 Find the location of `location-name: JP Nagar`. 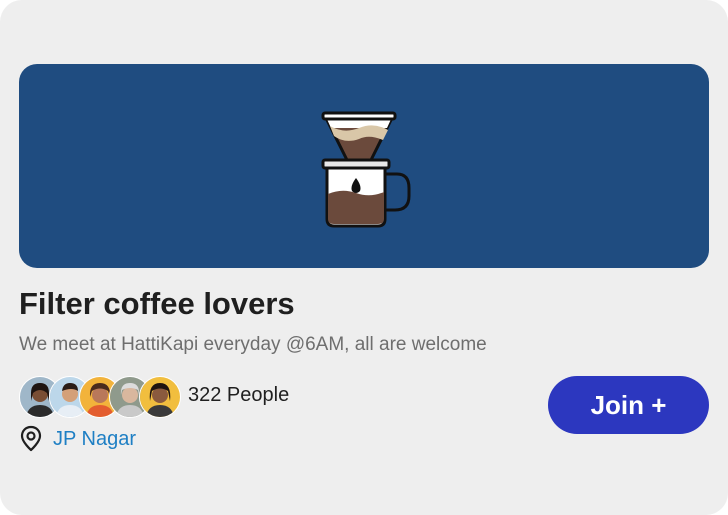

location-name: JP Nagar is located at coordinates (94, 439).